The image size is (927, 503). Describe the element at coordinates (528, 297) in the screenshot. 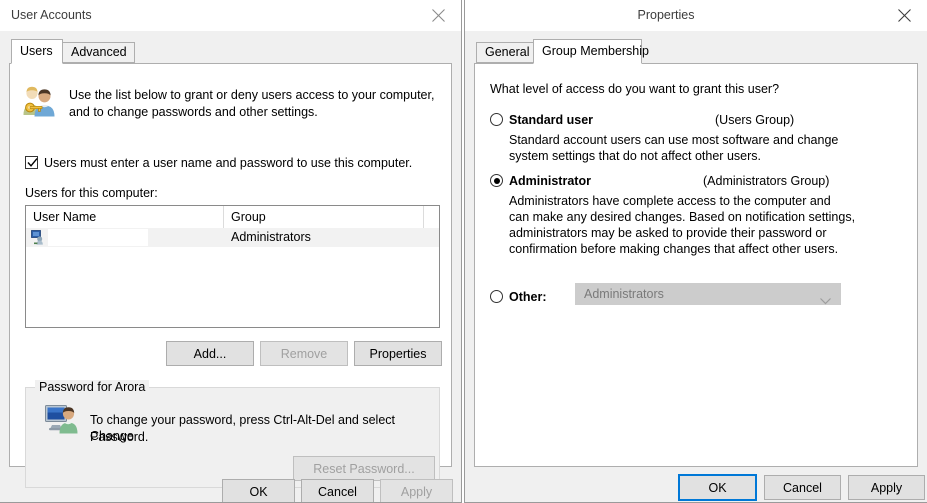

I see `other-label: Other:` at that location.